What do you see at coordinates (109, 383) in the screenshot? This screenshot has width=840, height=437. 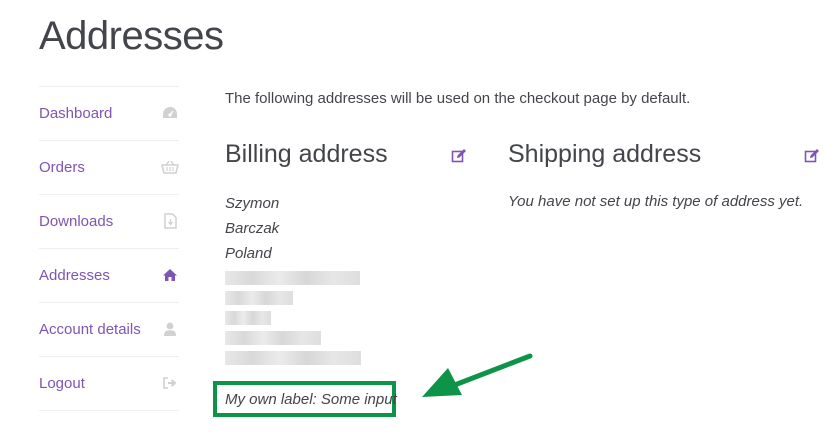 I see `nav-item-logout: Logout` at bounding box center [109, 383].